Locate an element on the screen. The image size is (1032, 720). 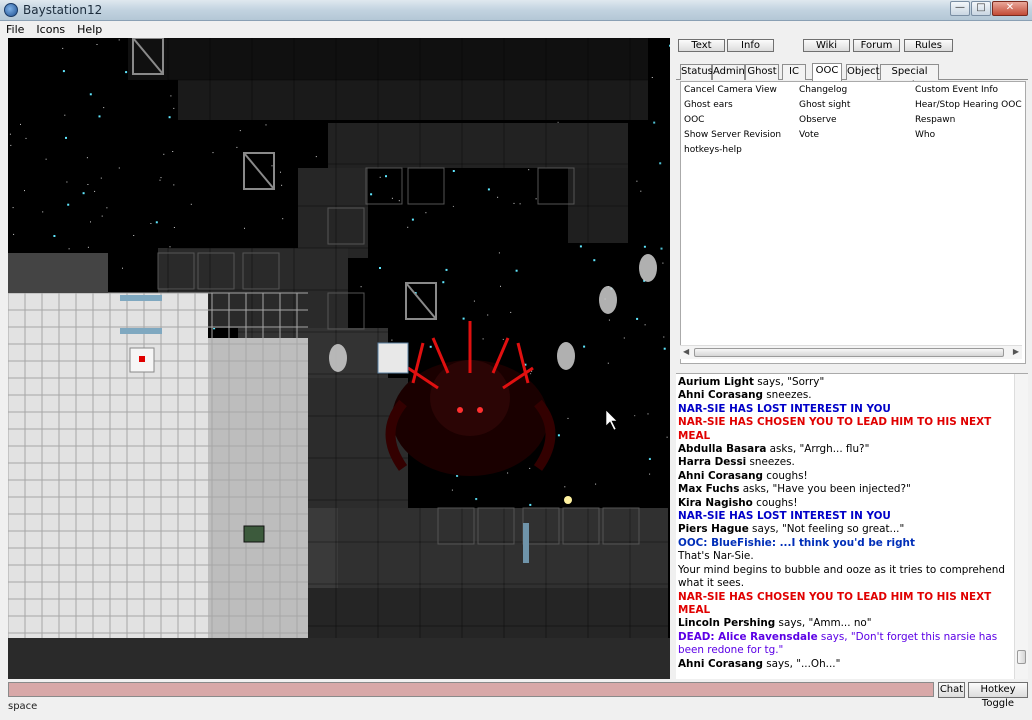
speaker-name: Lincoln Pershing is located at coordinates (727, 623).